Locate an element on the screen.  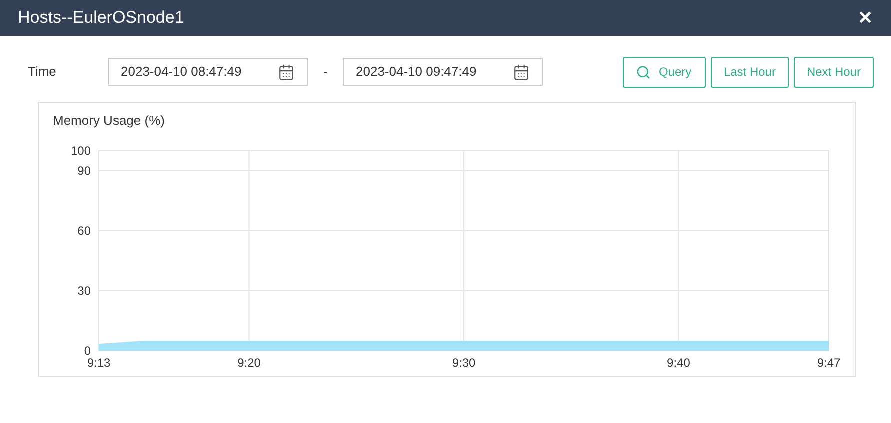
time-label: Time is located at coordinates (43, 72).